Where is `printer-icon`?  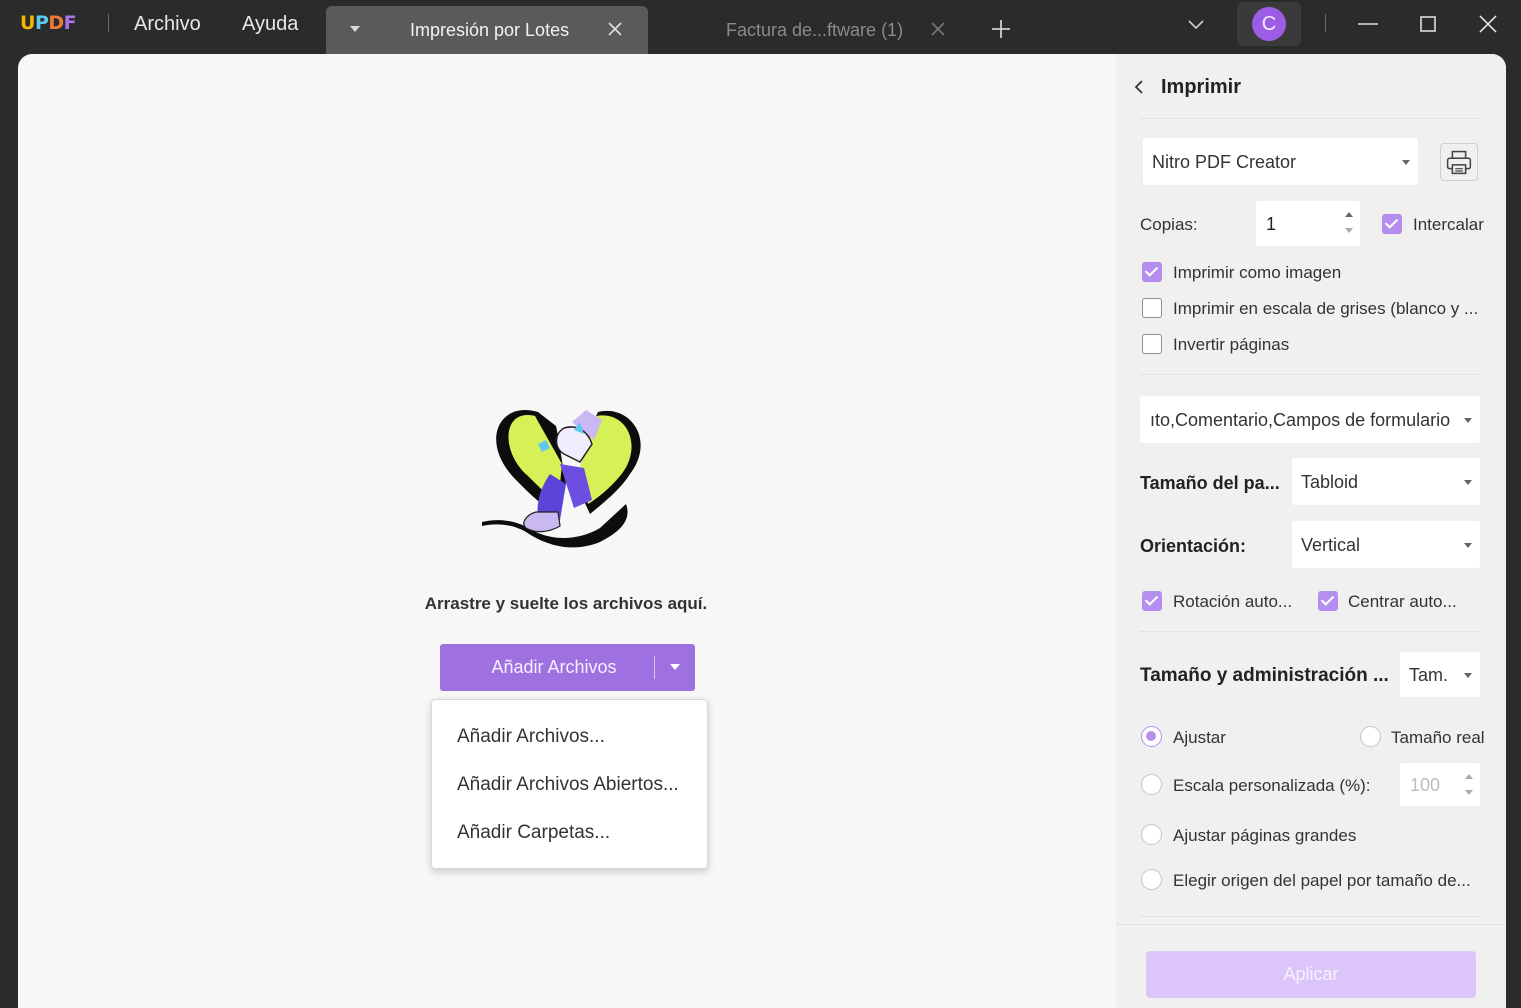 printer-icon is located at coordinates (1459, 162).